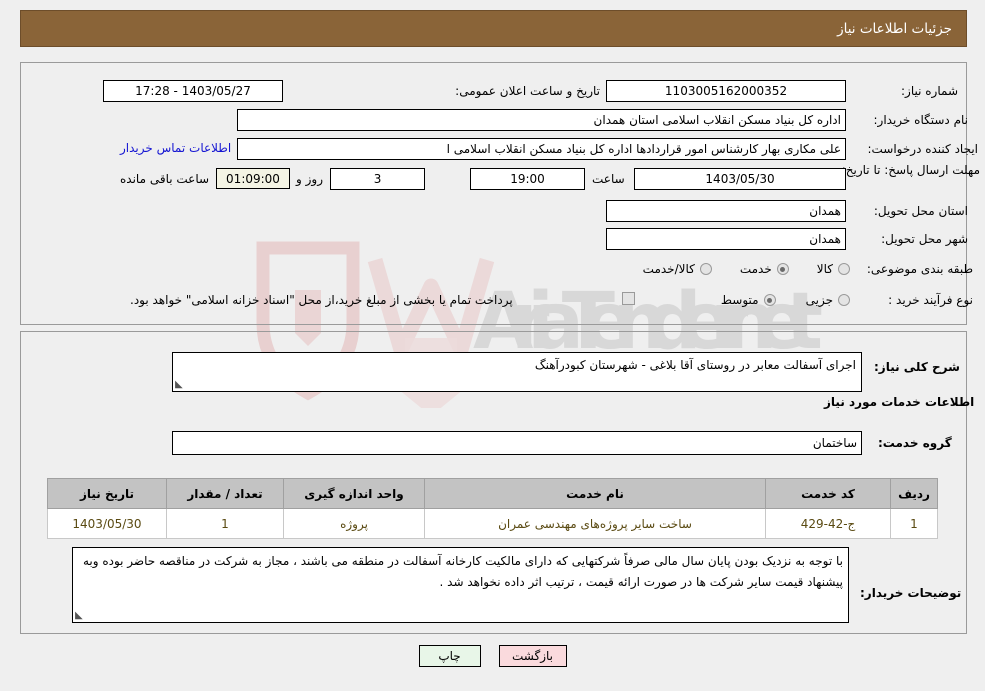  Describe the element at coordinates (914, 493) in the screenshot. I see `col-index: ردیف` at that location.